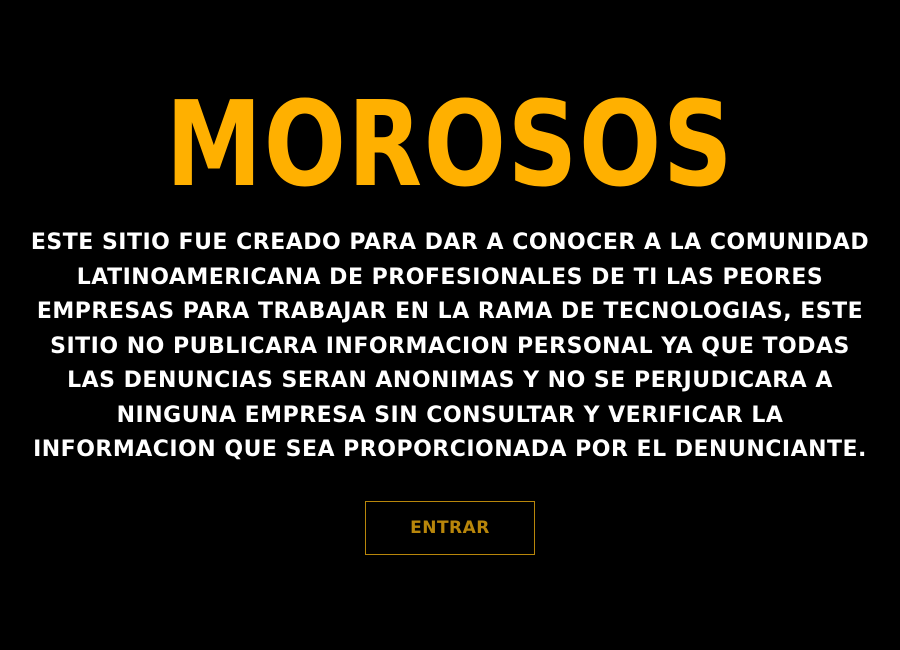  I want to click on enter-button: ENTRAR, so click(450, 528).